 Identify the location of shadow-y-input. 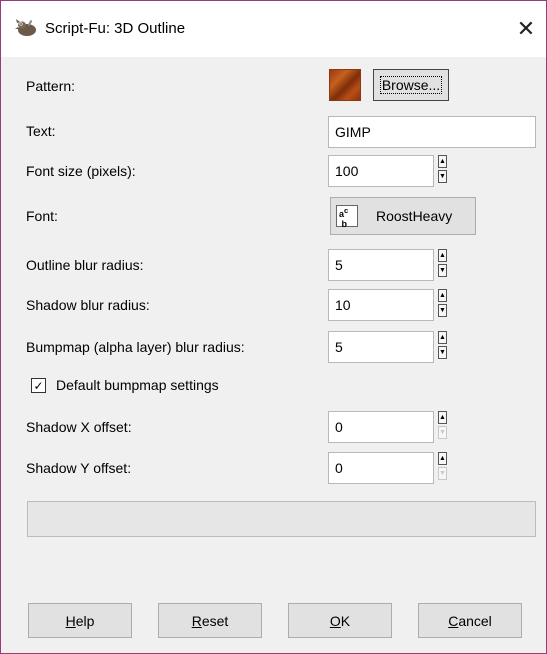
(380, 468).